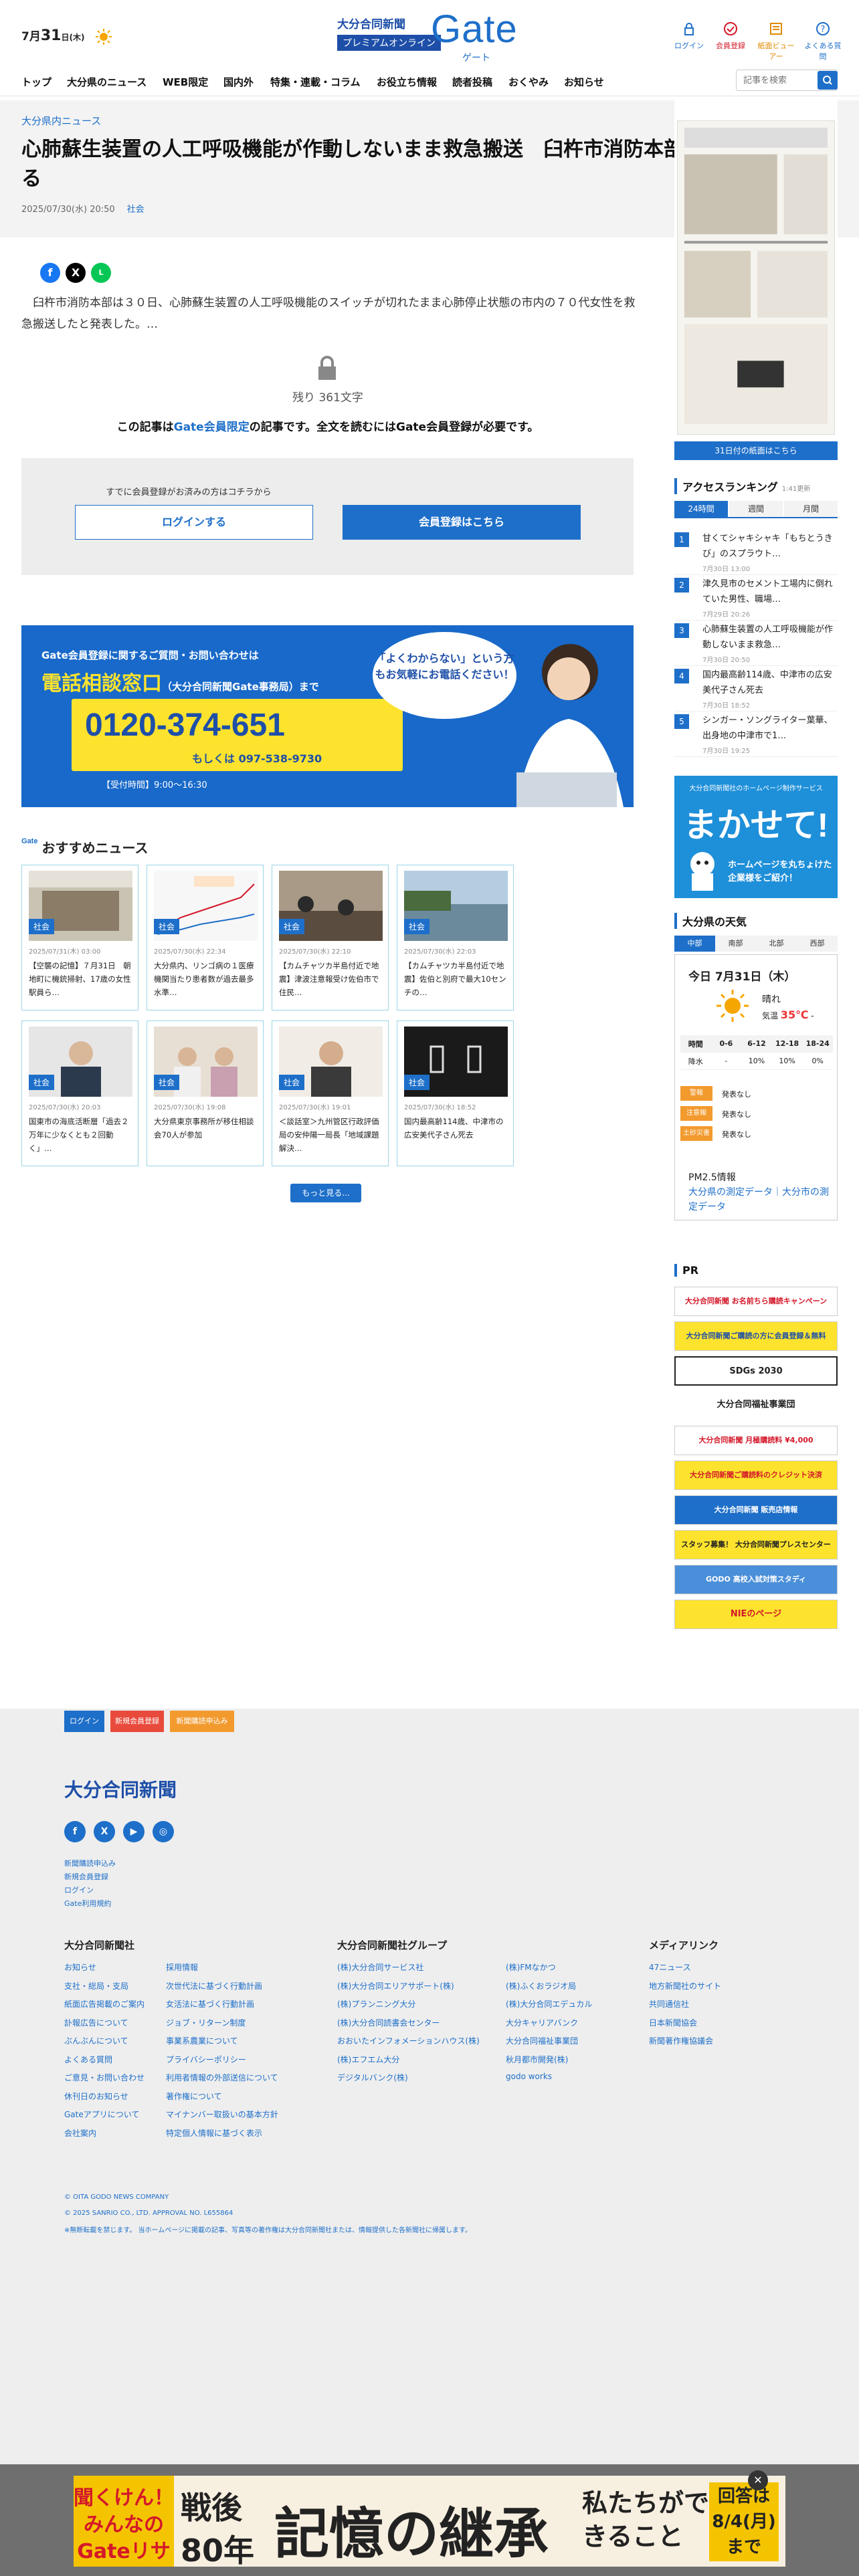 This screenshot has height=2576, width=859. I want to click on pr-banner: 大分合同新聞ご購読の方に会員登録＆無料, so click(756, 1336).